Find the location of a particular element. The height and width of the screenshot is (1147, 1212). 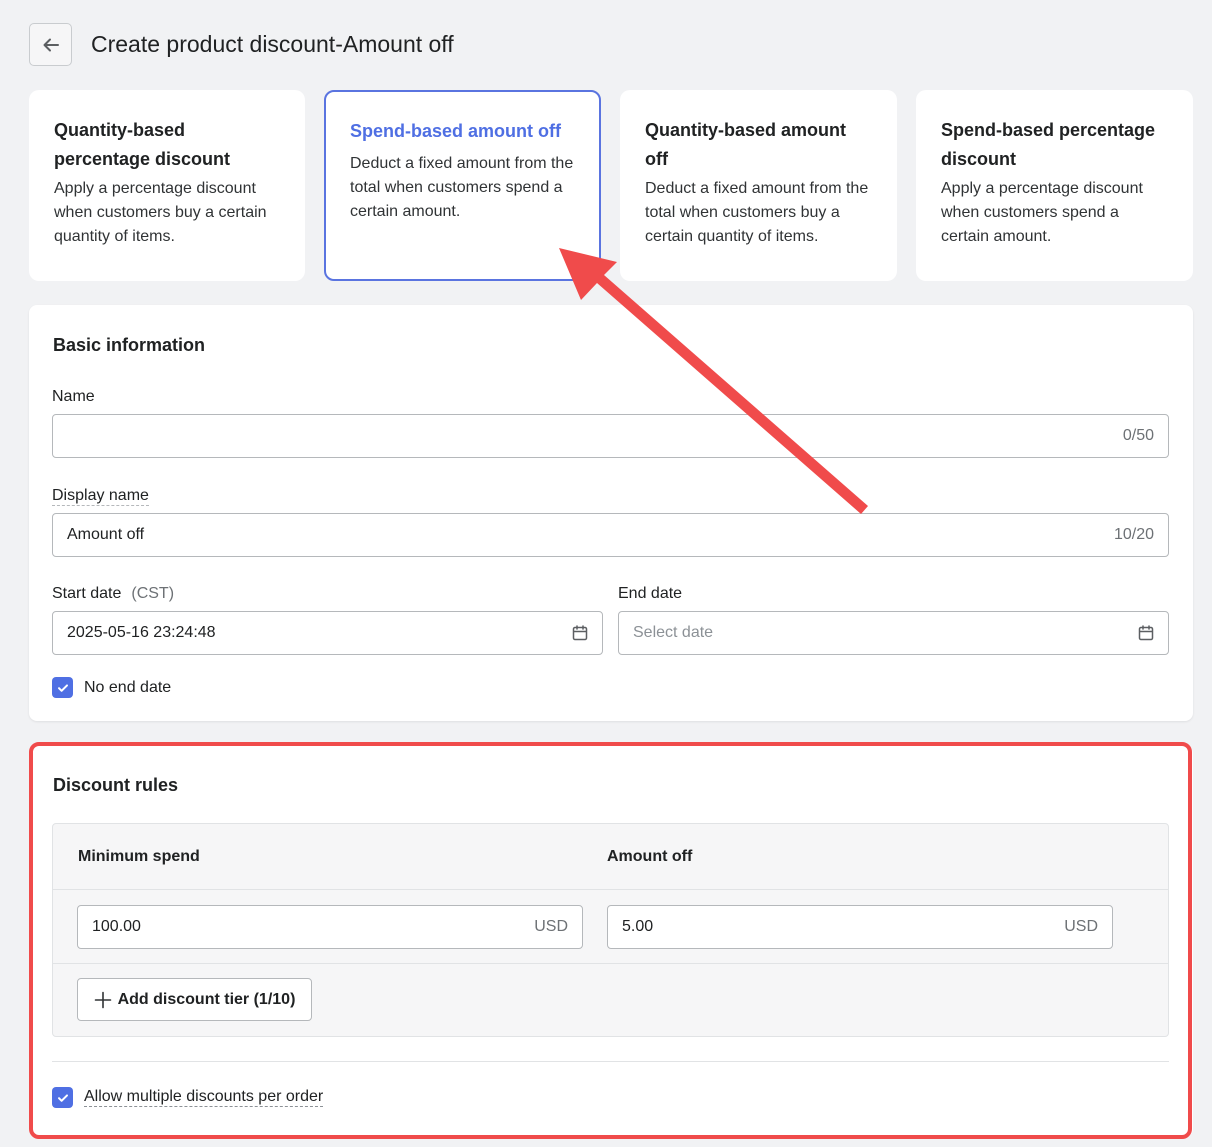

amount-off-header: Amount off is located at coordinates (650, 856).